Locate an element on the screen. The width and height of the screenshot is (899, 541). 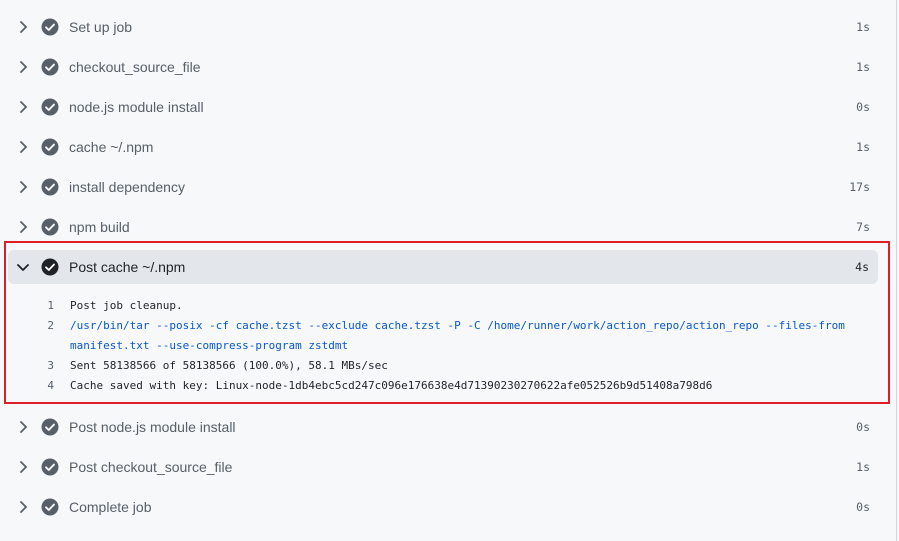
step-label: Post cache ~/.npm is located at coordinates (127, 267).